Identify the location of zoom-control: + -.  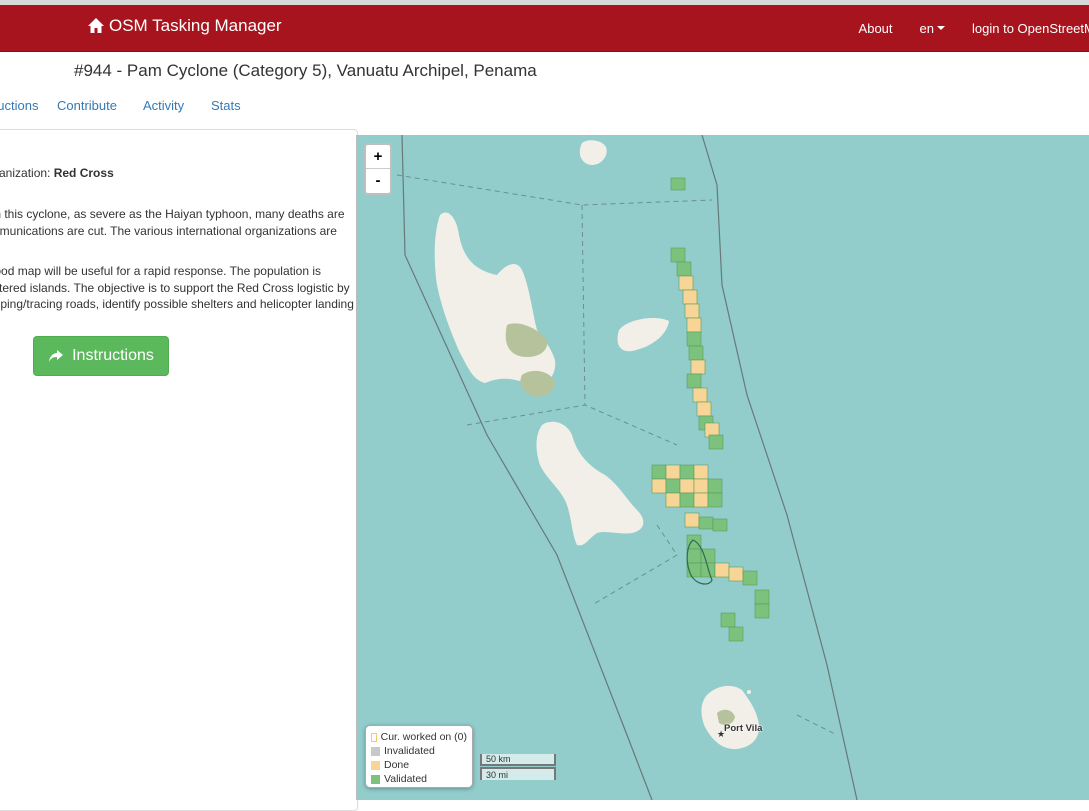
(378, 169).